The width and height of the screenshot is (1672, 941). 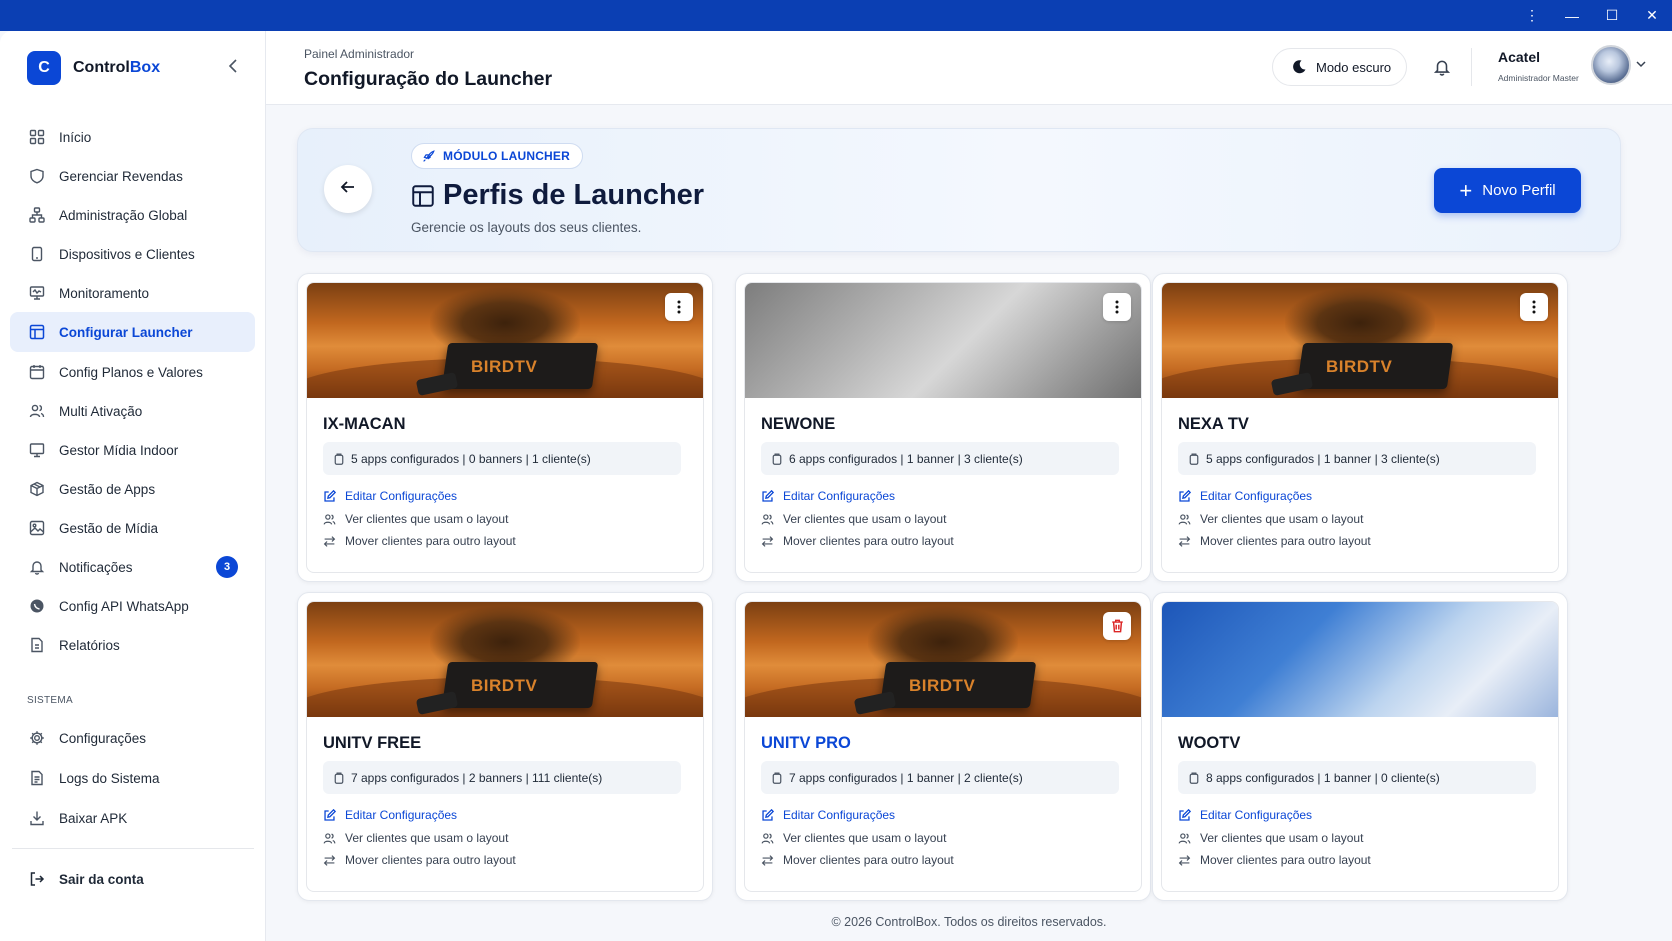 I want to click on sidebar-item-label: Gestão de Mídia, so click(x=109, y=528).